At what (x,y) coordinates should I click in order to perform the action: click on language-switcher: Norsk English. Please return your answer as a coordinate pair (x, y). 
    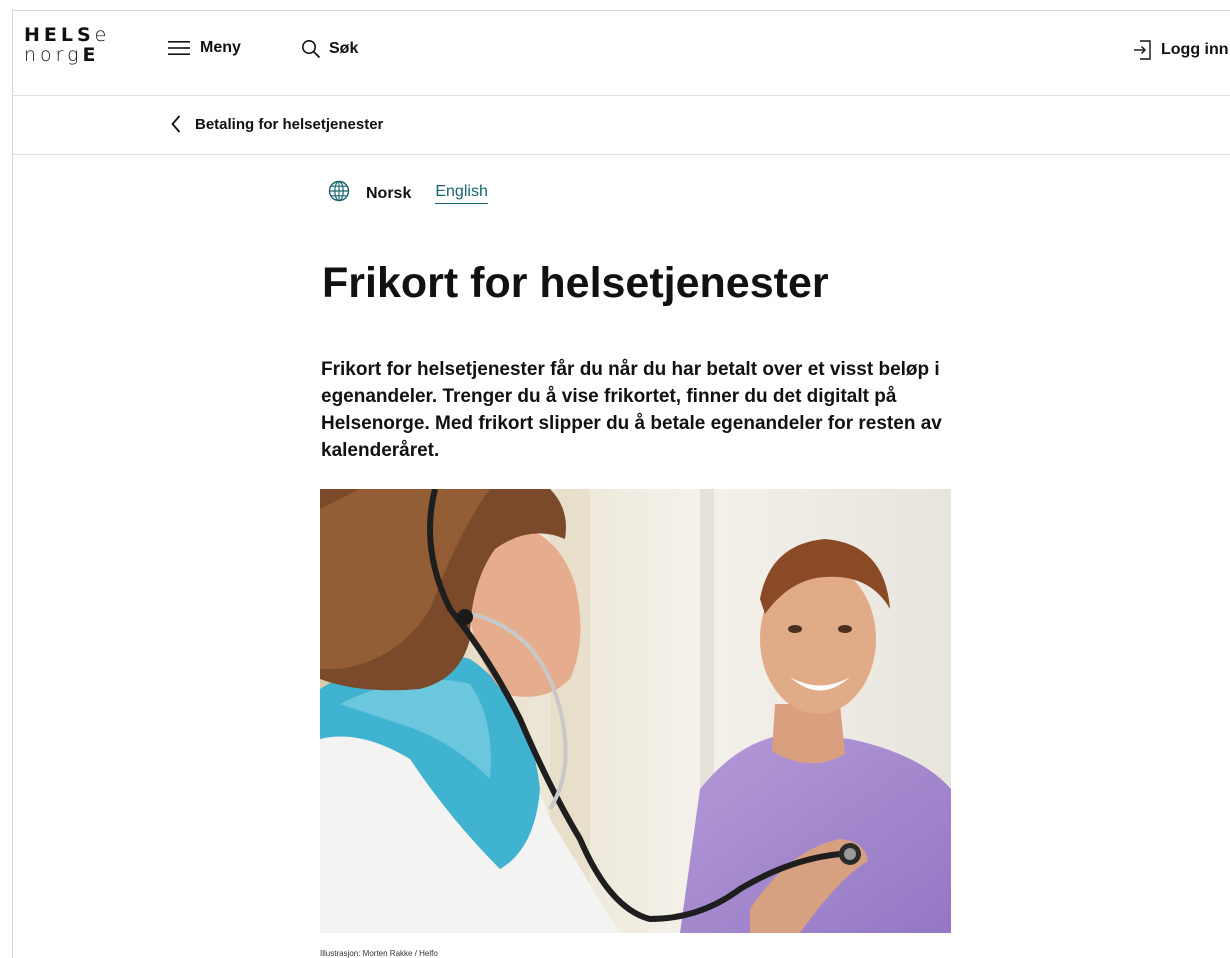
    Looking at the image, I should click on (408, 192).